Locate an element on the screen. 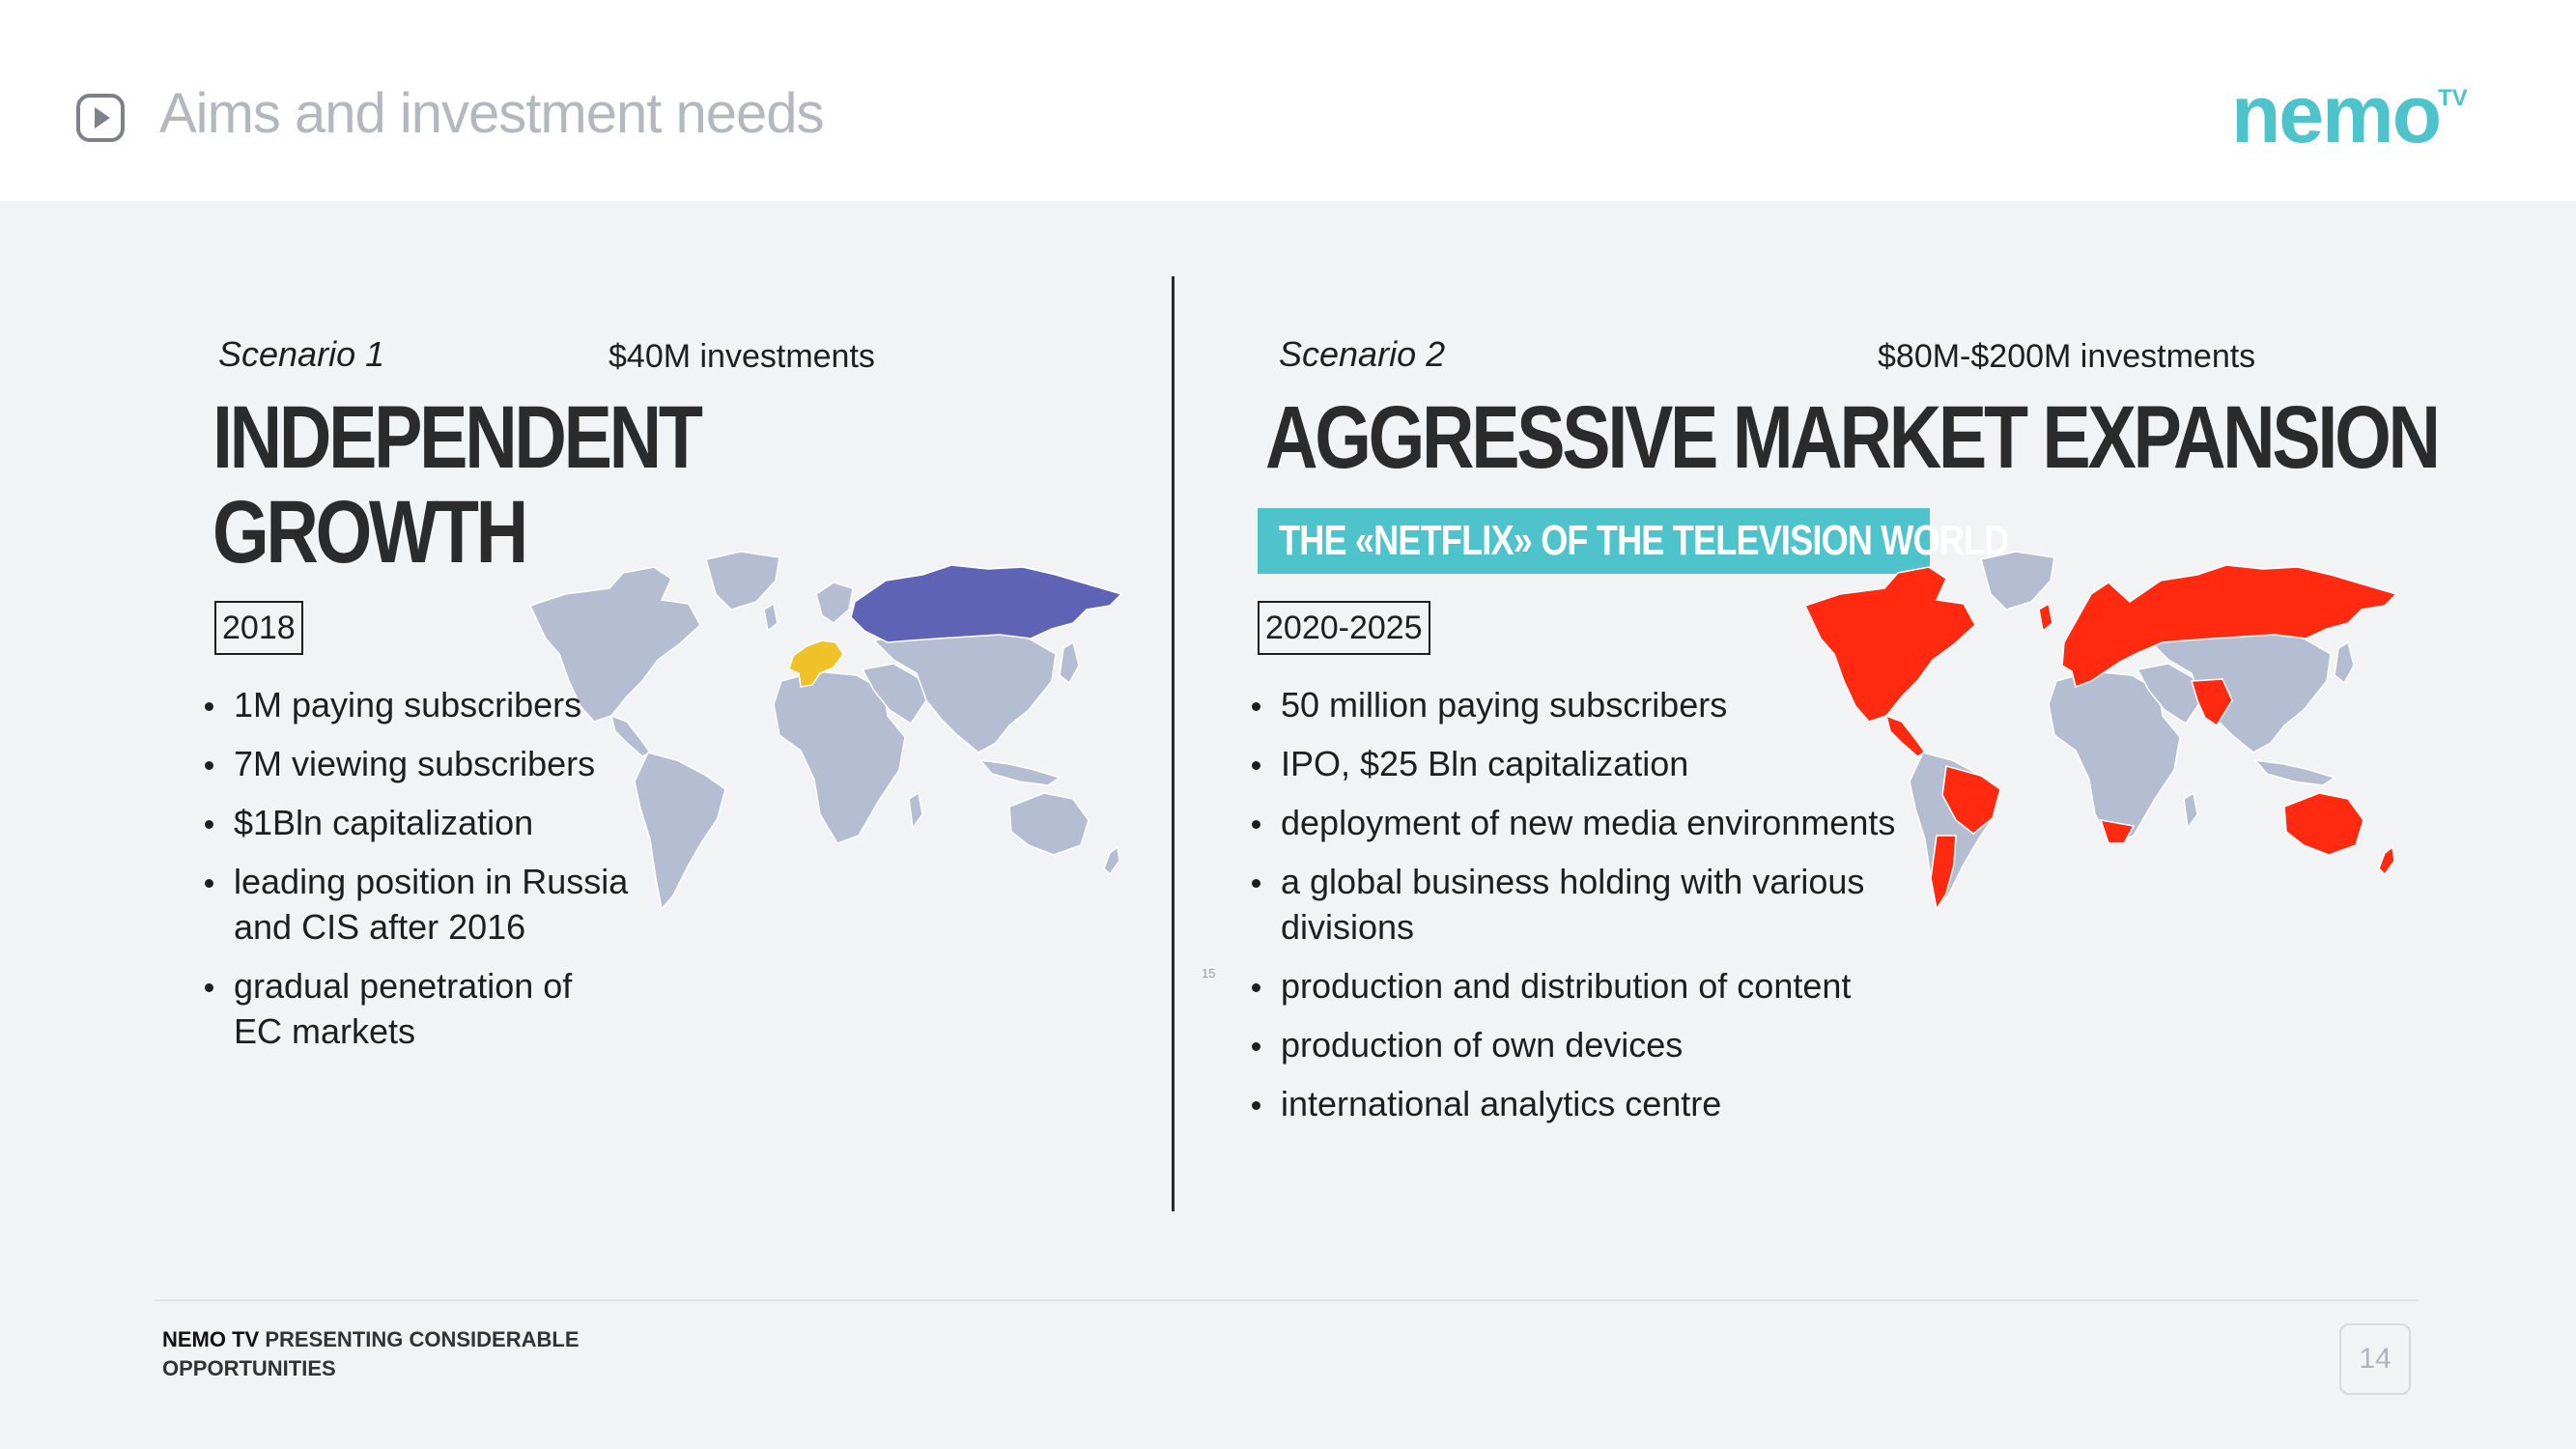  scenario2-heading: AGGRESSIVE MARKET EXPANSION is located at coordinates (1853, 437).